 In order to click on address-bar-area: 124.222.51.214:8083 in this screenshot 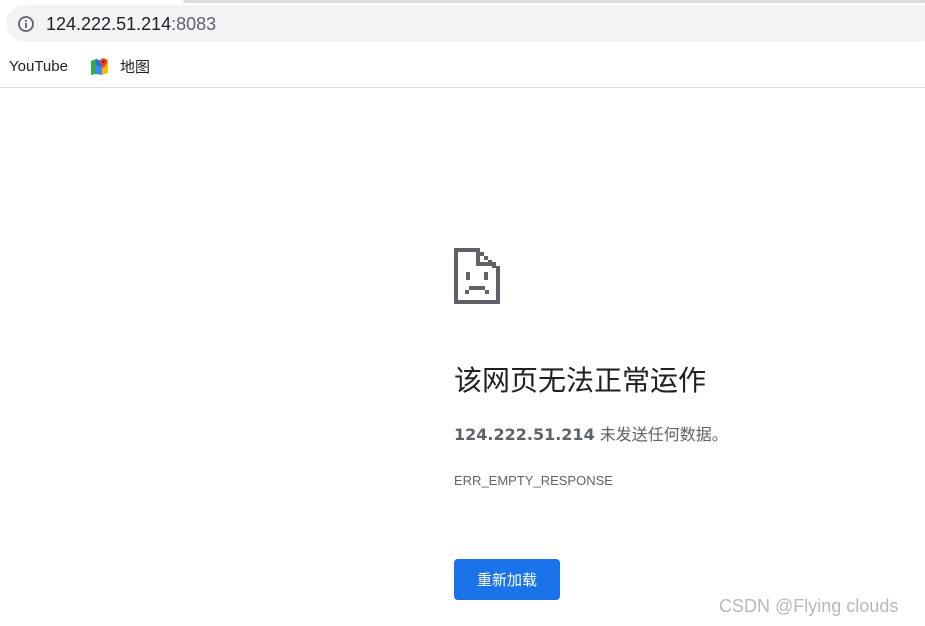, I will do `click(462, 23)`.